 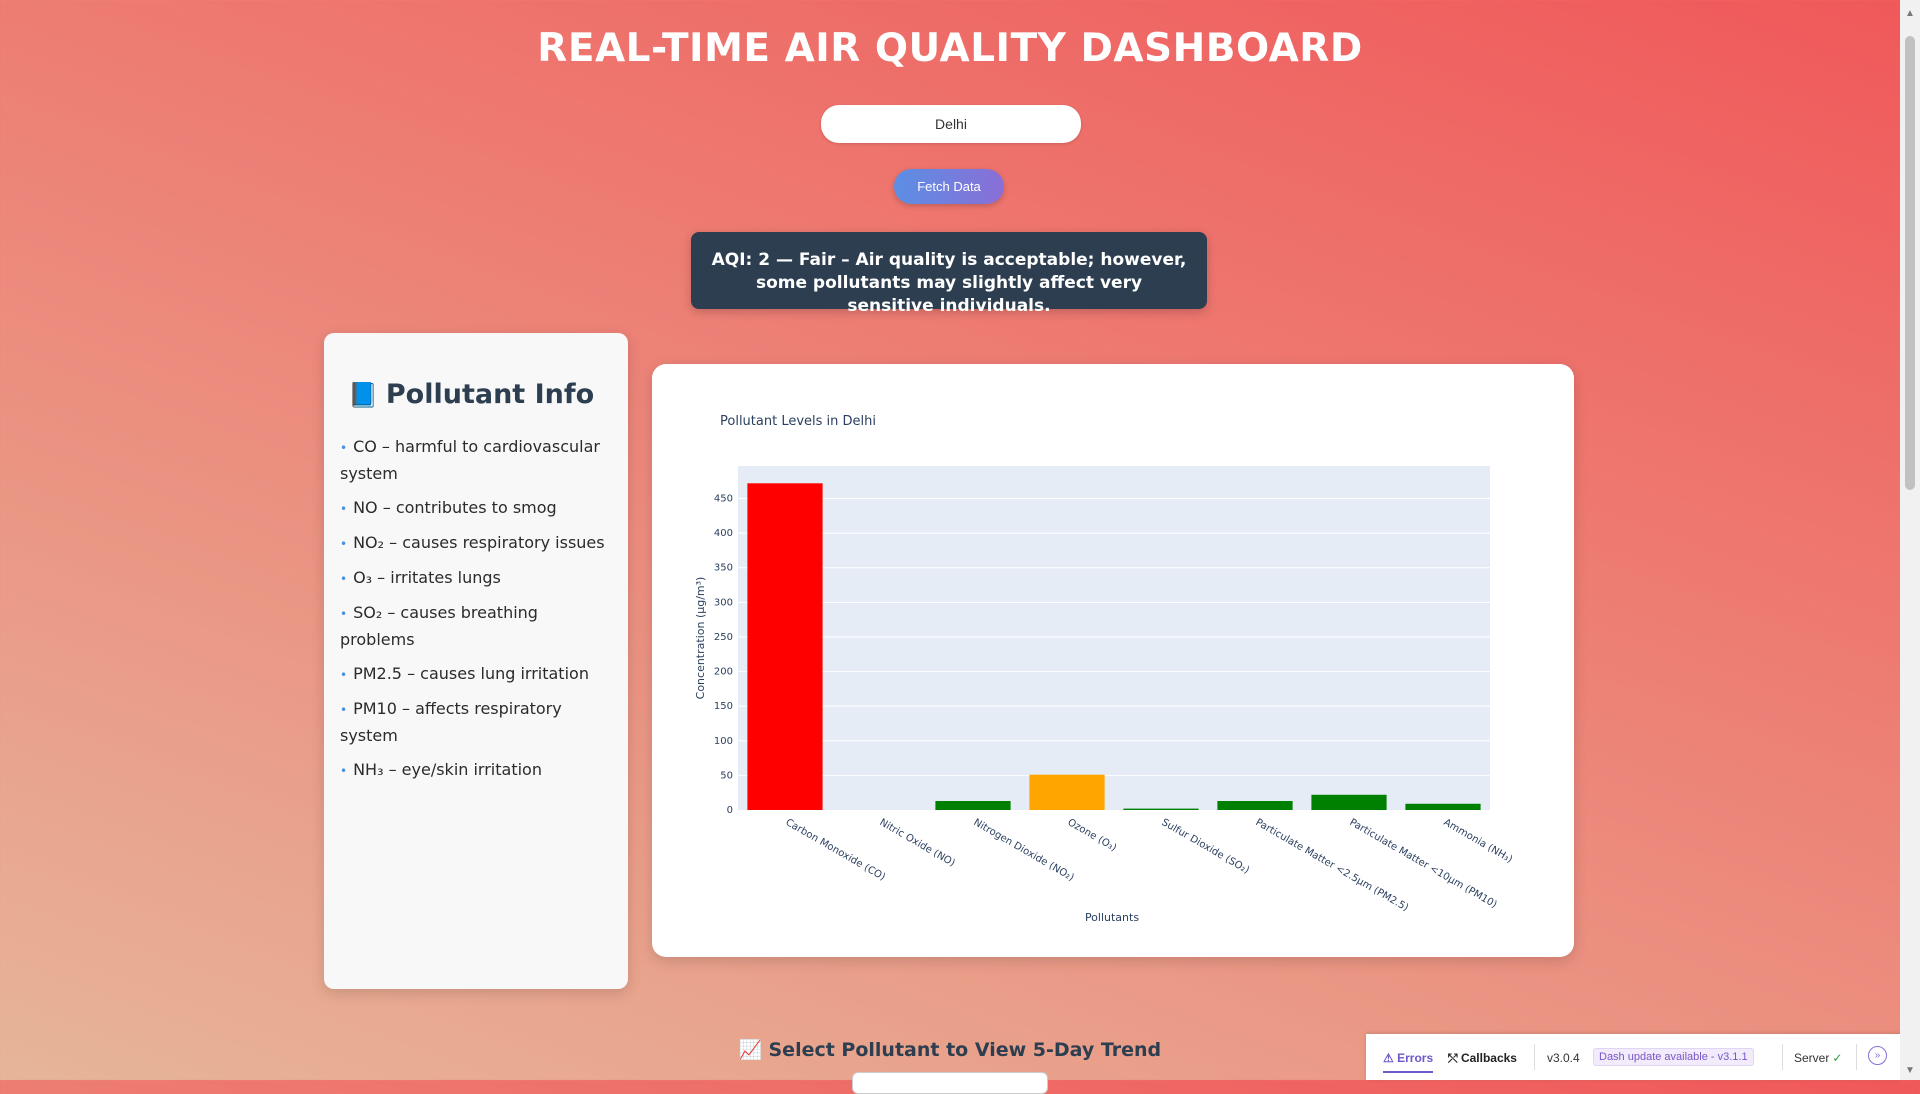 I want to click on list-item-text: NO – contributes to smog, so click(x=455, y=507).